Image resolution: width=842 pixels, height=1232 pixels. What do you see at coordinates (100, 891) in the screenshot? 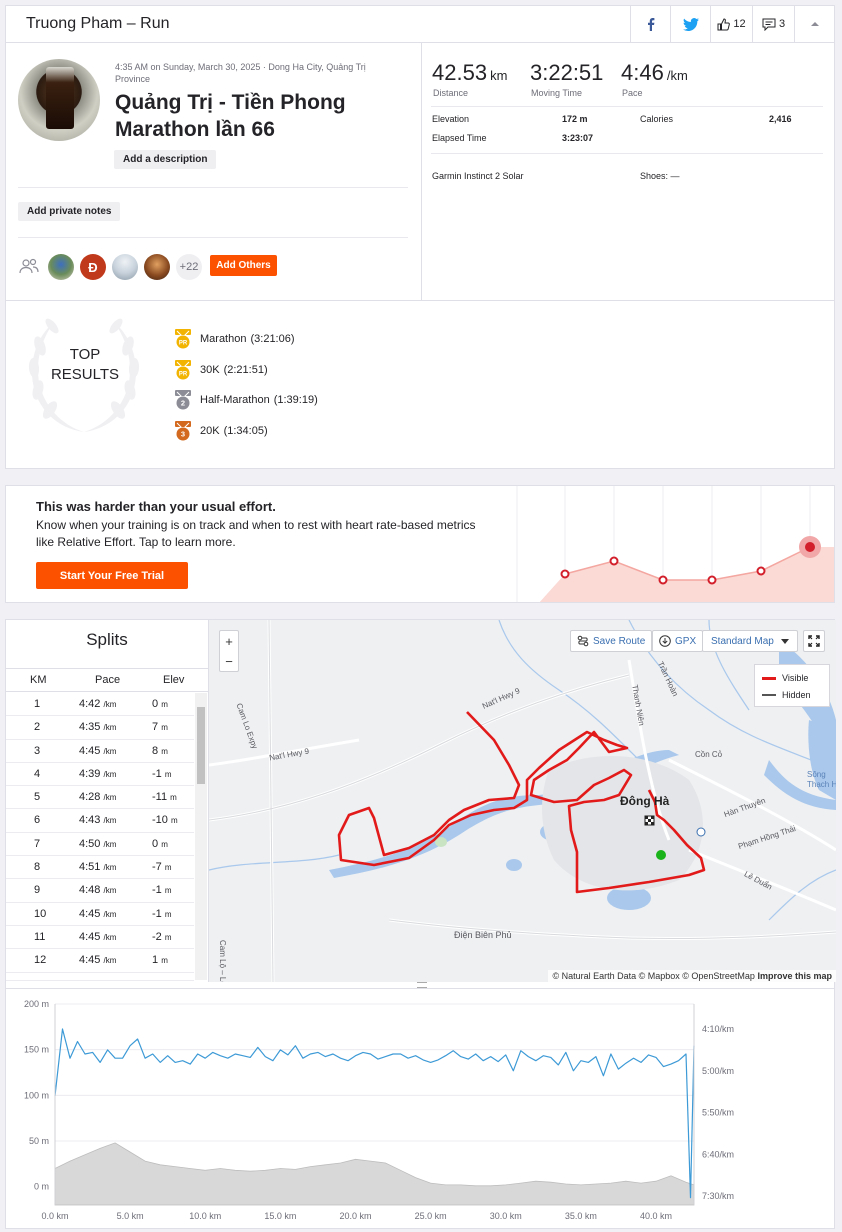
I see `split-row: 9 4:48 /km -1 m` at bounding box center [100, 891].